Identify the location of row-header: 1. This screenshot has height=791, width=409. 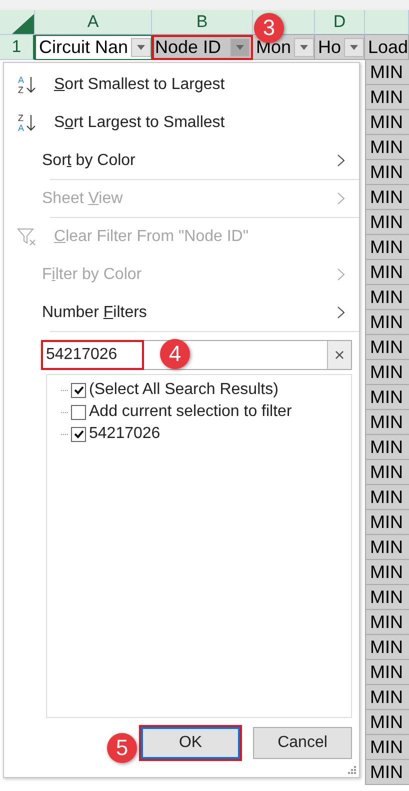
(17, 47).